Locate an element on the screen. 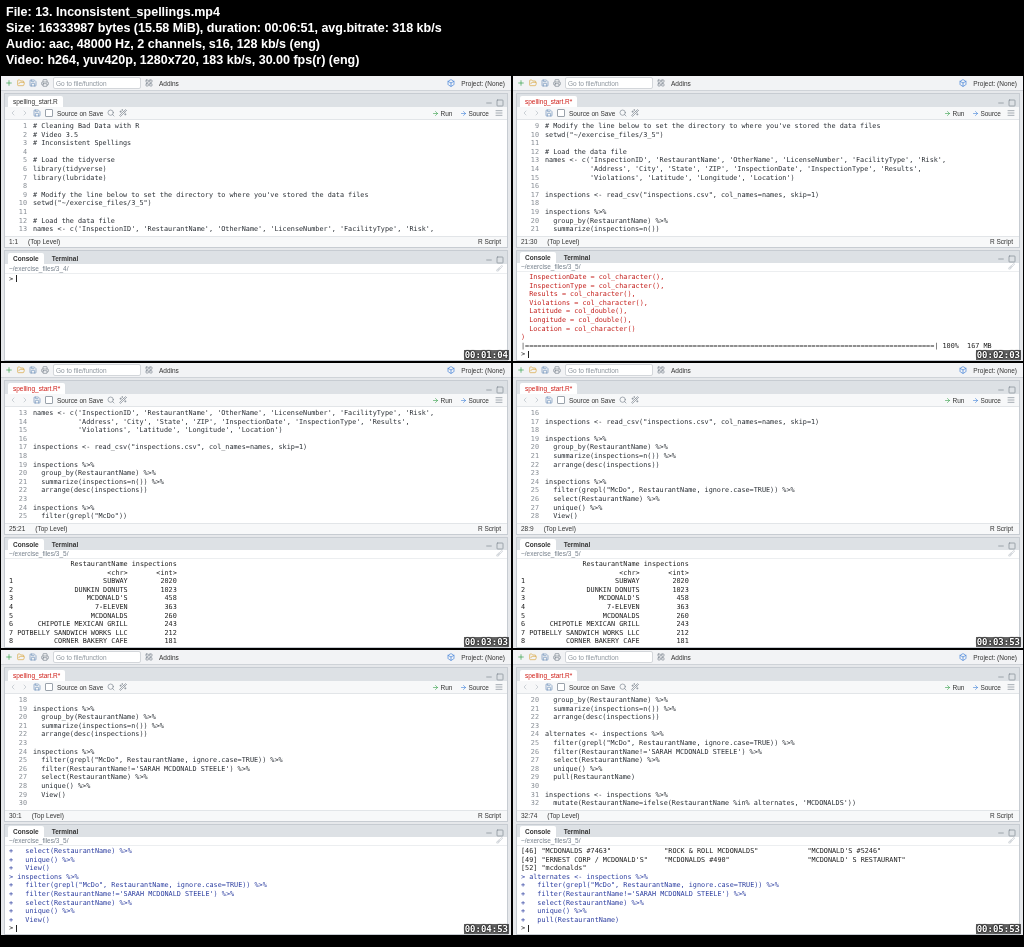 The image size is (1024, 947). file-info-line: Video: h264, yuv420p, 1280x720, 183 kb/s, 30.00 fps(r) (eng) is located at coordinates (183, 60).